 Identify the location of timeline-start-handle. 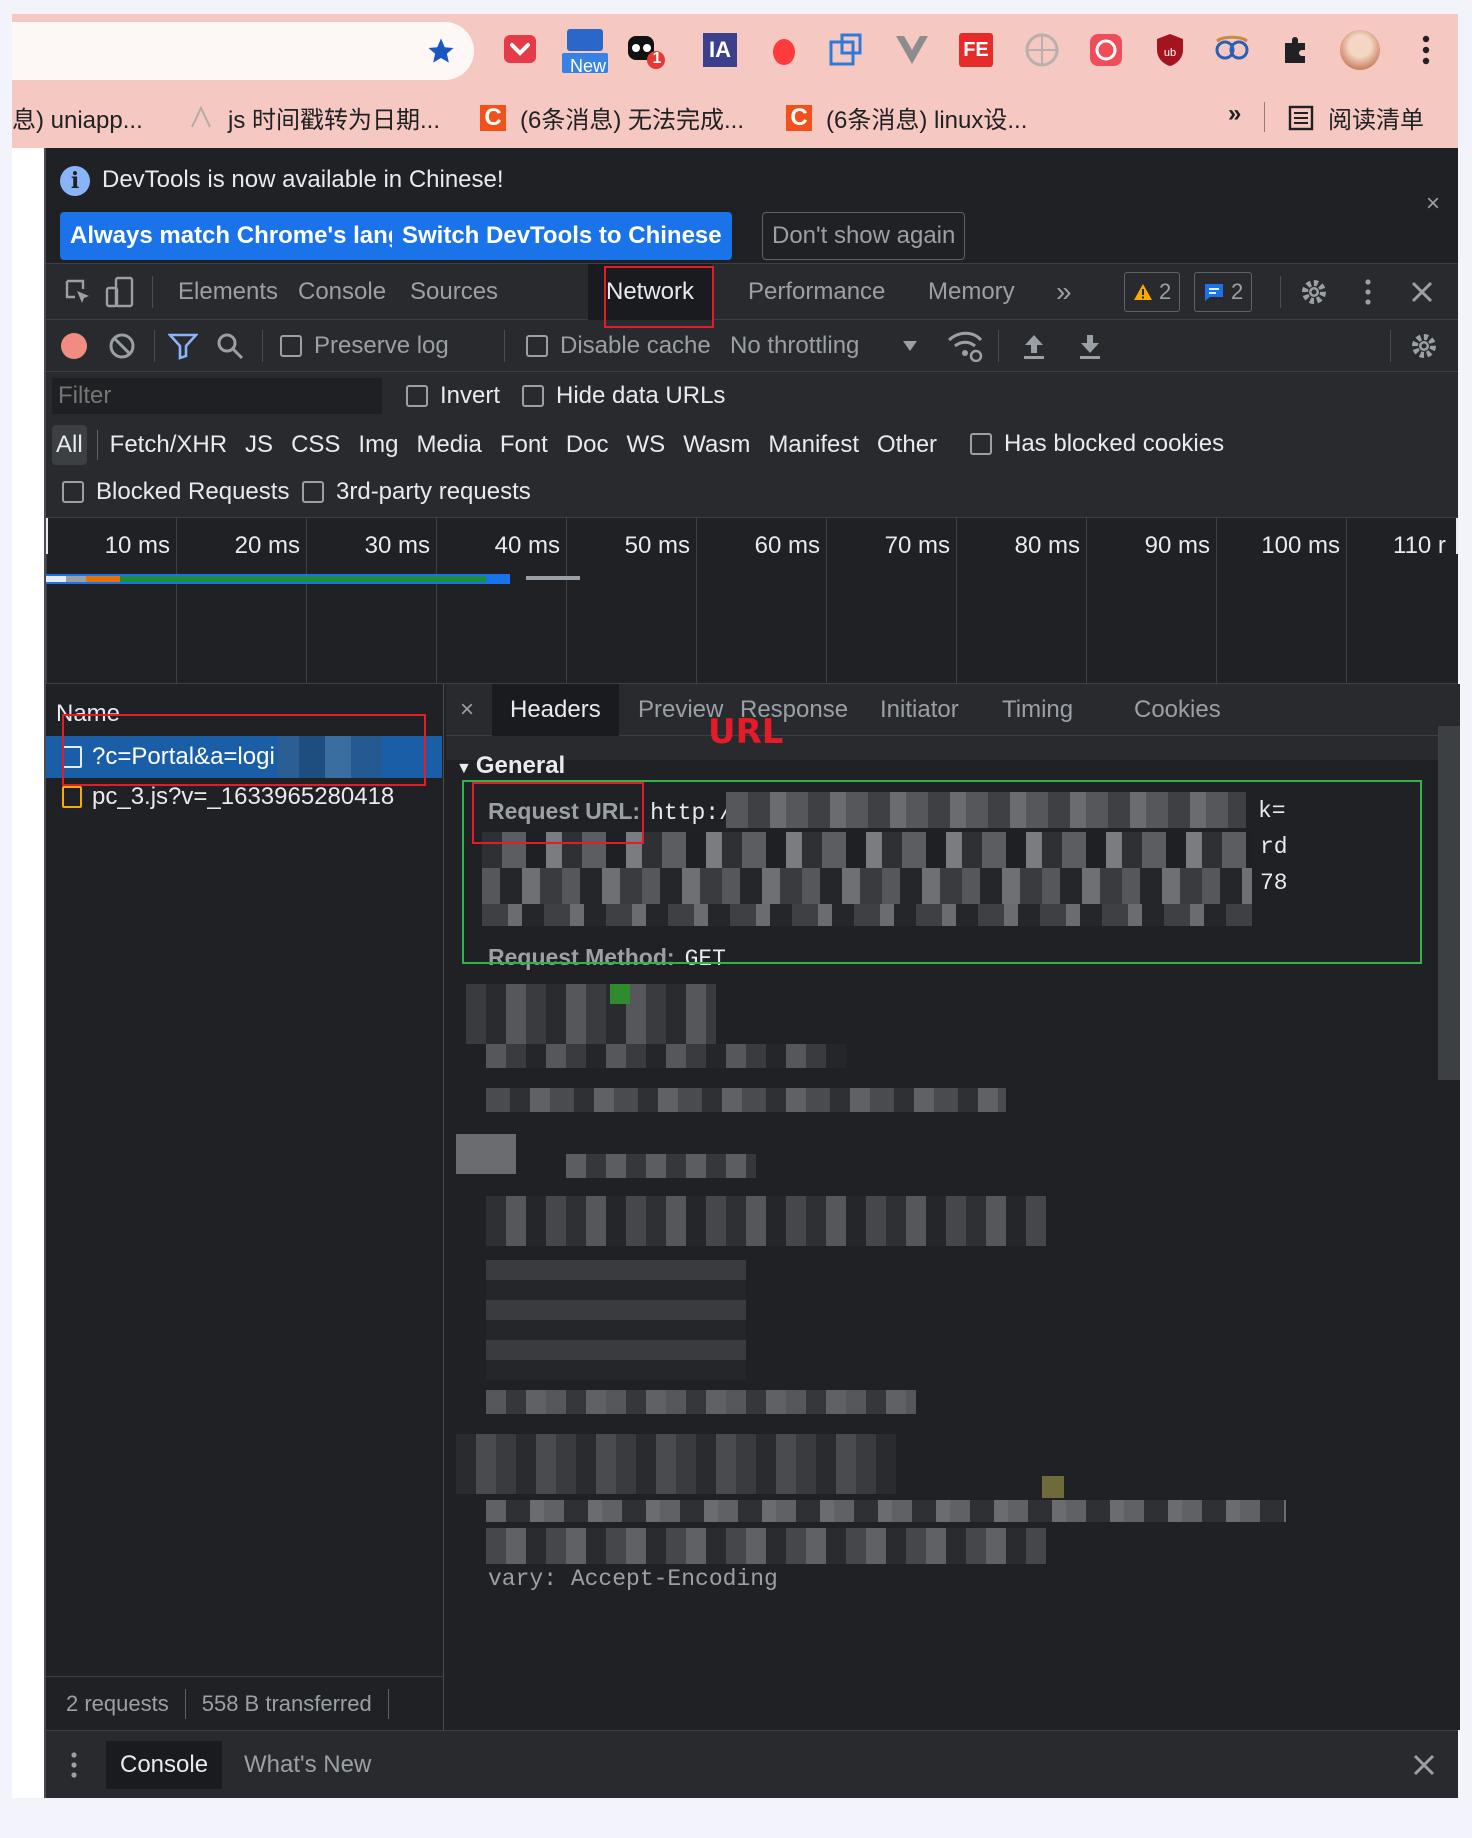
(47, 536).